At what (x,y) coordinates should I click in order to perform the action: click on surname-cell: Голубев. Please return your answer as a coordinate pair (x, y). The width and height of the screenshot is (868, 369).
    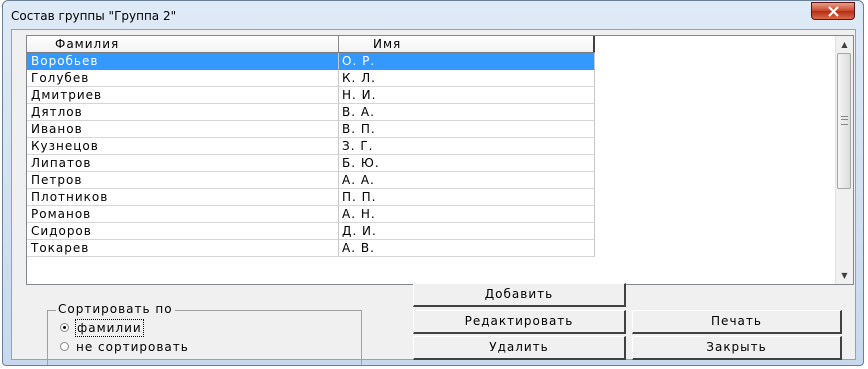
    Looking at the image, I should click on (183, 78).